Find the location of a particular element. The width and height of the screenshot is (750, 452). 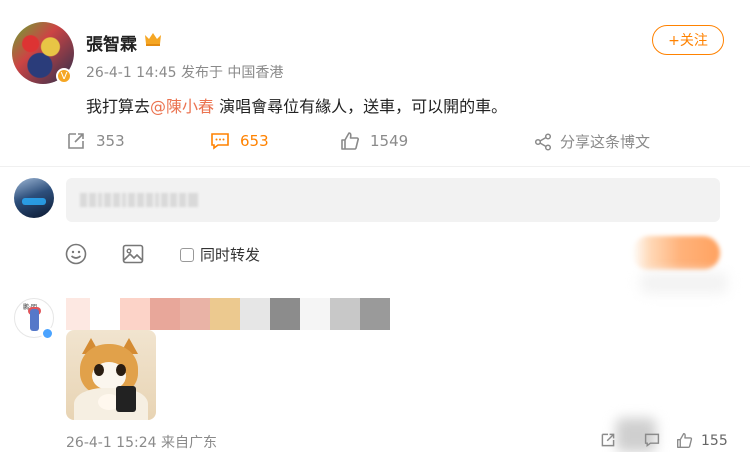

blurred-draft-text is located at coordinates (139, 200).